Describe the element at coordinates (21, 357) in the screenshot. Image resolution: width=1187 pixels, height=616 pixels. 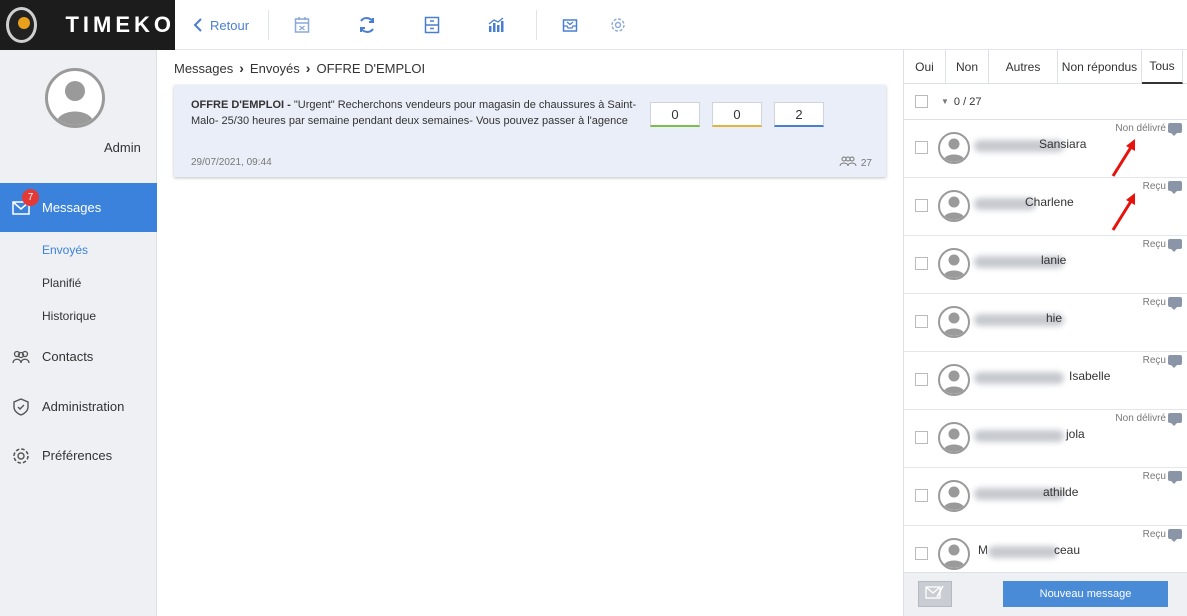
I see `contacts-icon` at that location.